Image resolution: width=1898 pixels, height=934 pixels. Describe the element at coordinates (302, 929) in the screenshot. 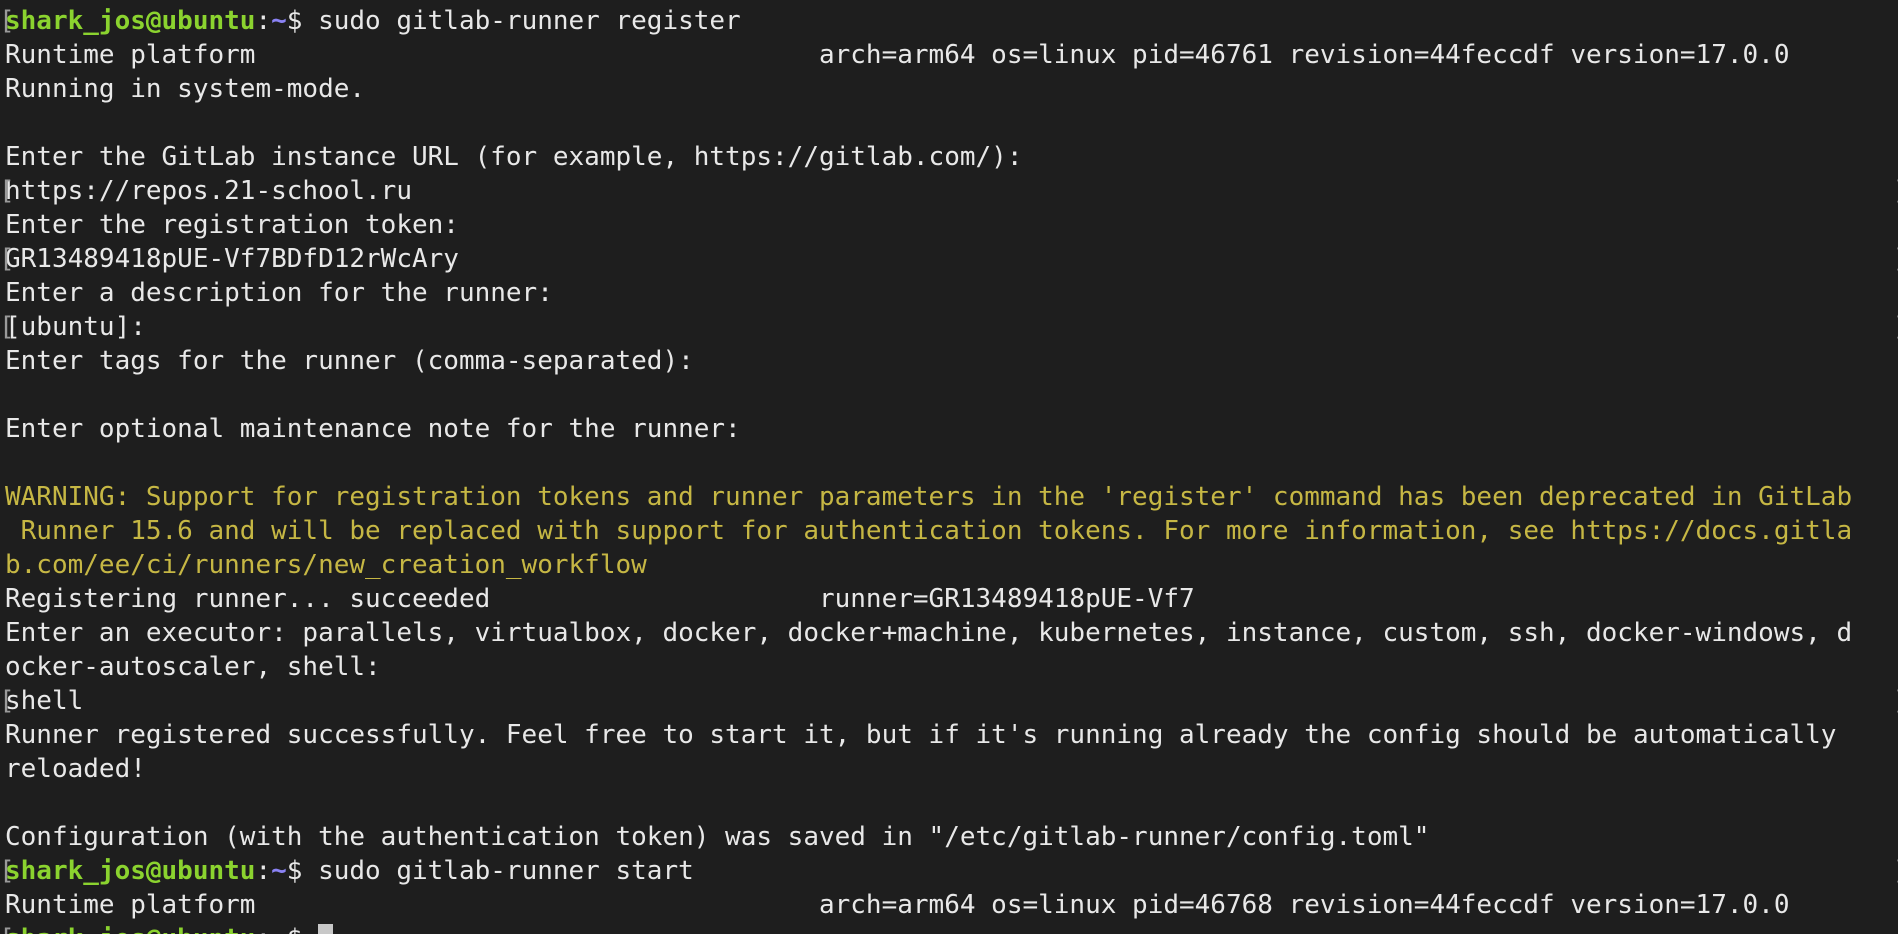

I see `terminal-text: $` at that location.